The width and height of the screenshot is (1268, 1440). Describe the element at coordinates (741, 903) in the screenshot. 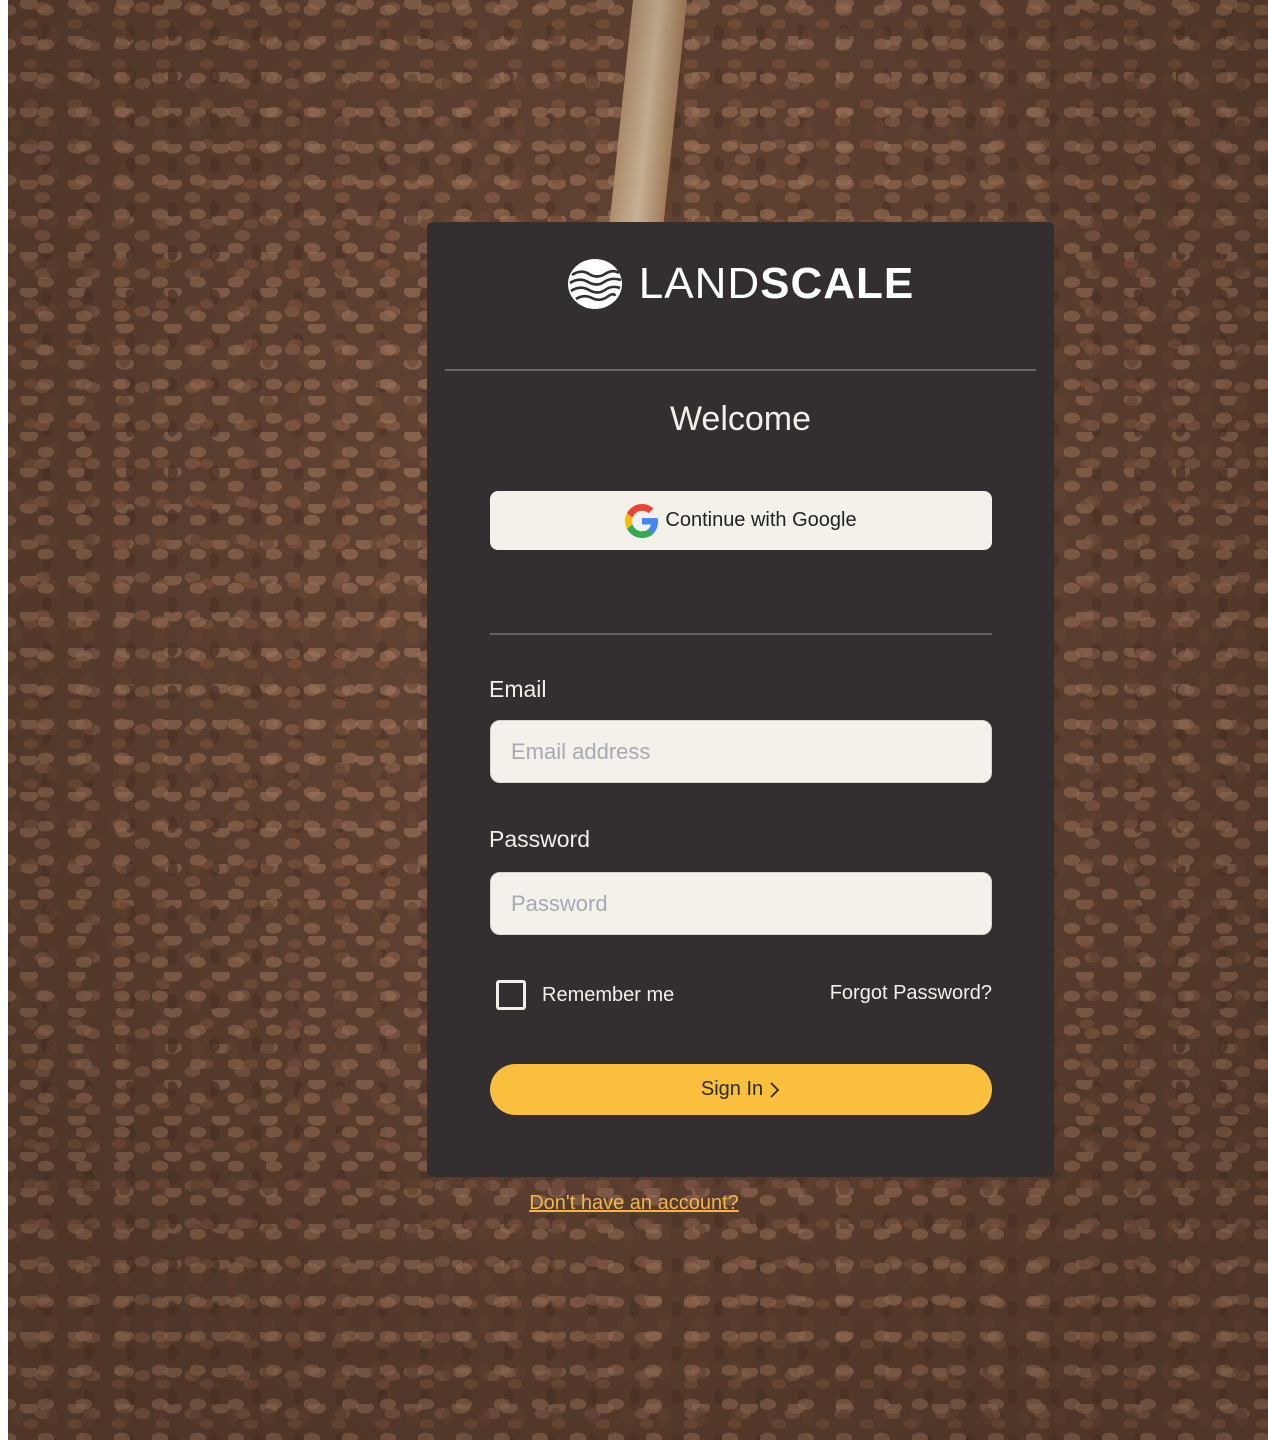

I see `password-field` at that location.